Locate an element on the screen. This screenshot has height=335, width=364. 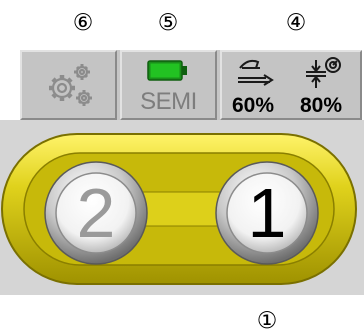
hand-1-button: 1 is located at coordinates (267, 213).